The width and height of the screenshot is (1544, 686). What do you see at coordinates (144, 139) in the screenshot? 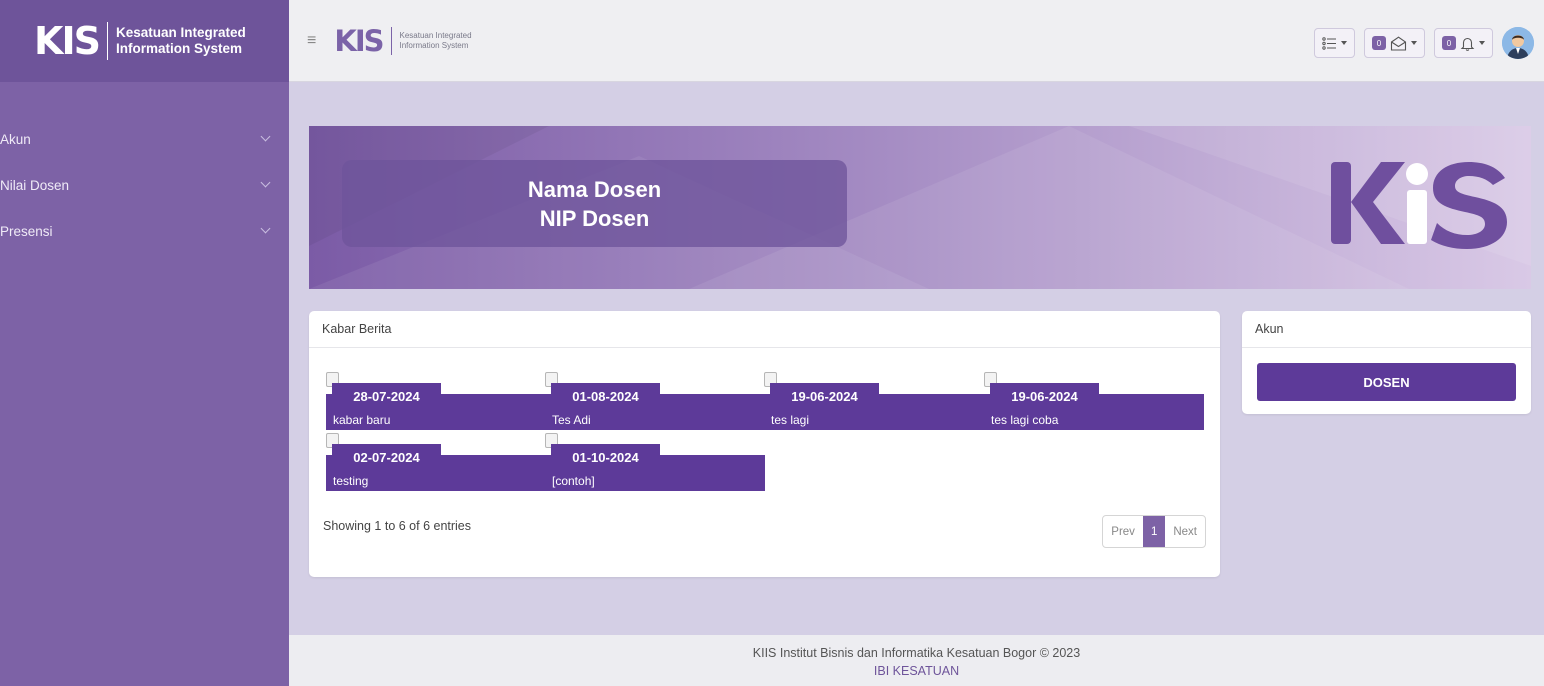
I see `sidebar-item-akun: Akun` at bounding box center [144, 139].